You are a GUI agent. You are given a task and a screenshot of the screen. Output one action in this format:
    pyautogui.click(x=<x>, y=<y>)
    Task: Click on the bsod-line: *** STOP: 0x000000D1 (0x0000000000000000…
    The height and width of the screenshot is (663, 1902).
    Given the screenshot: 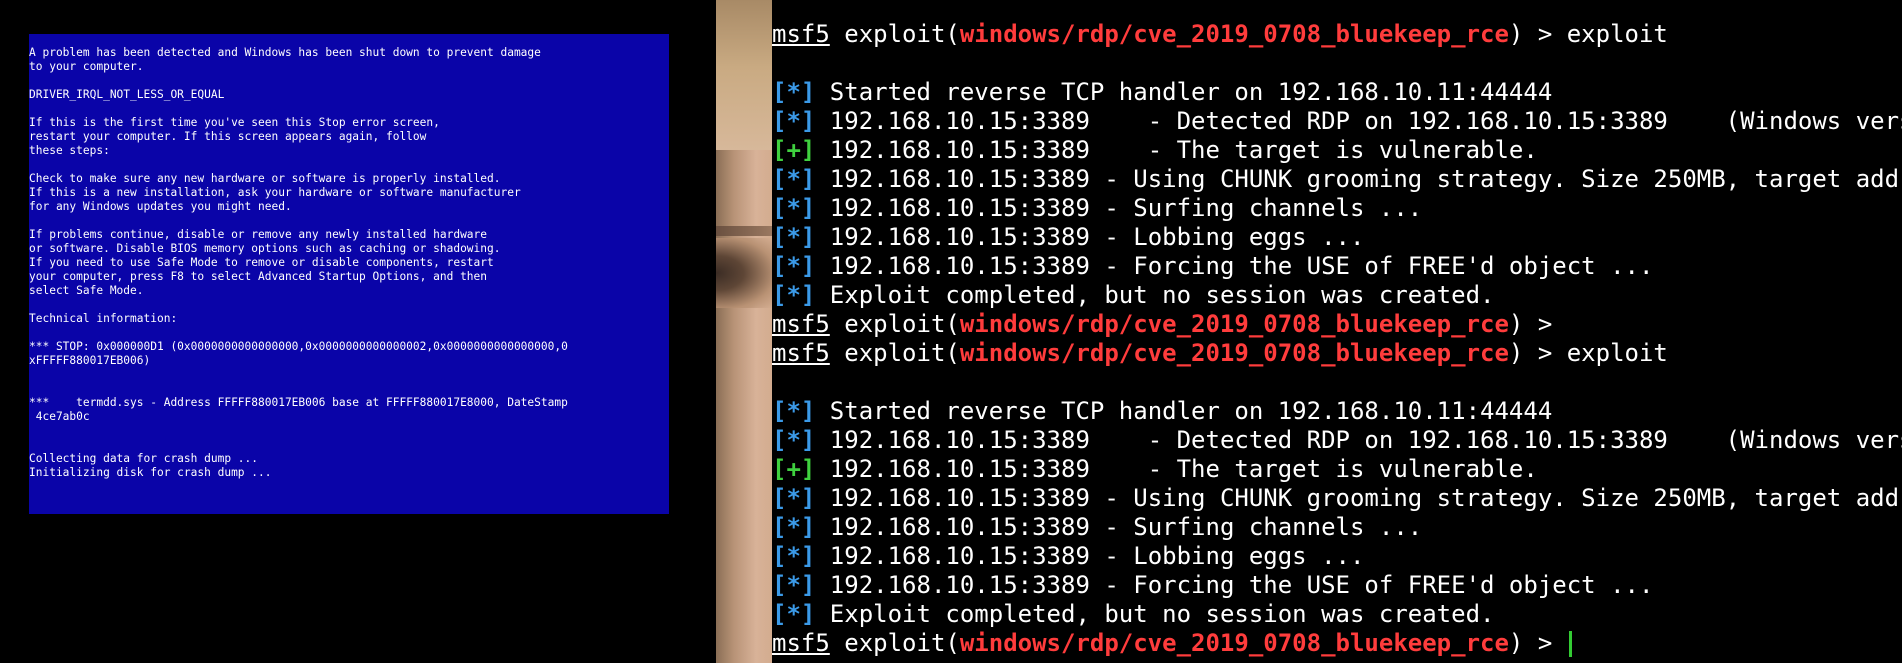 What is the action you would take?
    pyautogui.click(x=298, y=346)
    